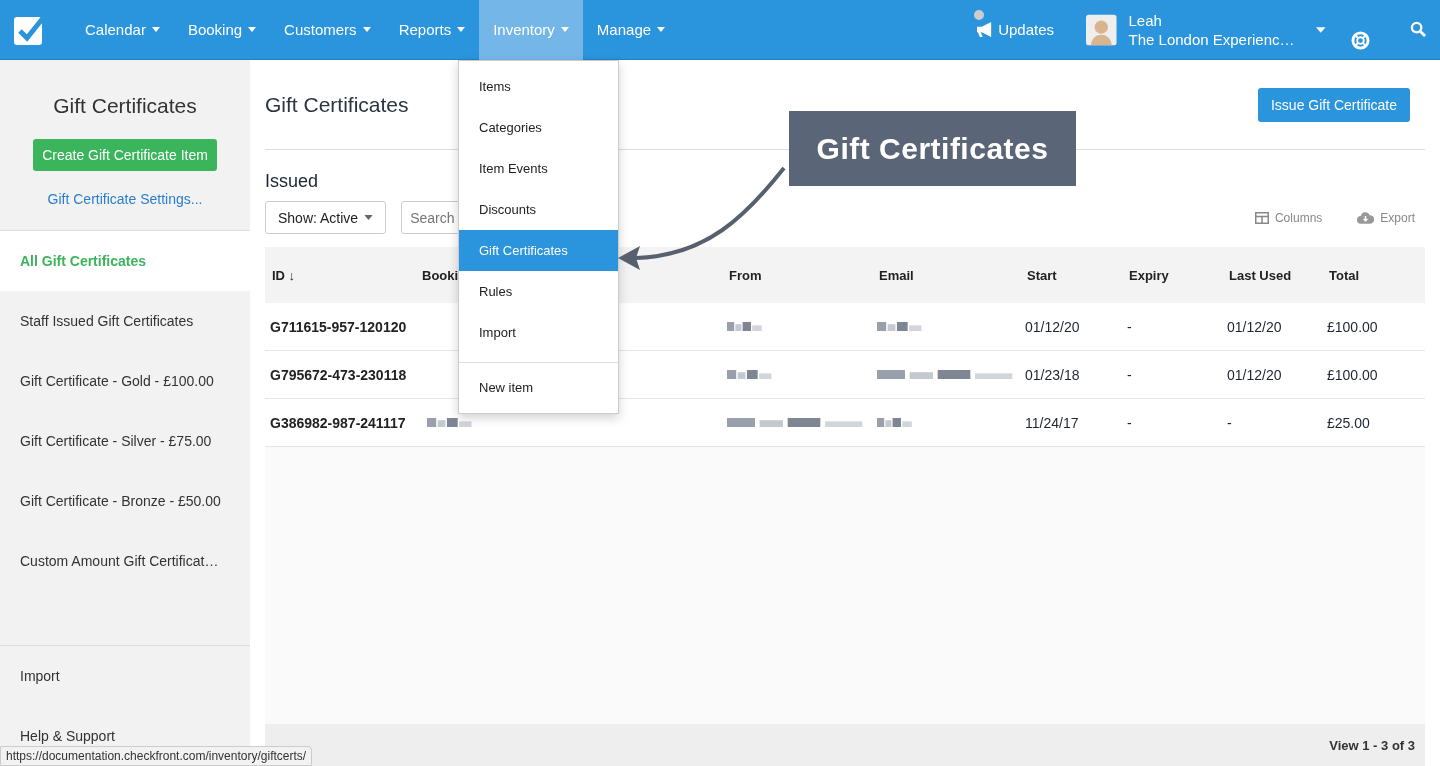 Image resolution: width=1440 pixels, height=766 pixels. Describe the element at coordinates (1272, 275) in the screenshot. I see `column-header: Last Used` at that location.